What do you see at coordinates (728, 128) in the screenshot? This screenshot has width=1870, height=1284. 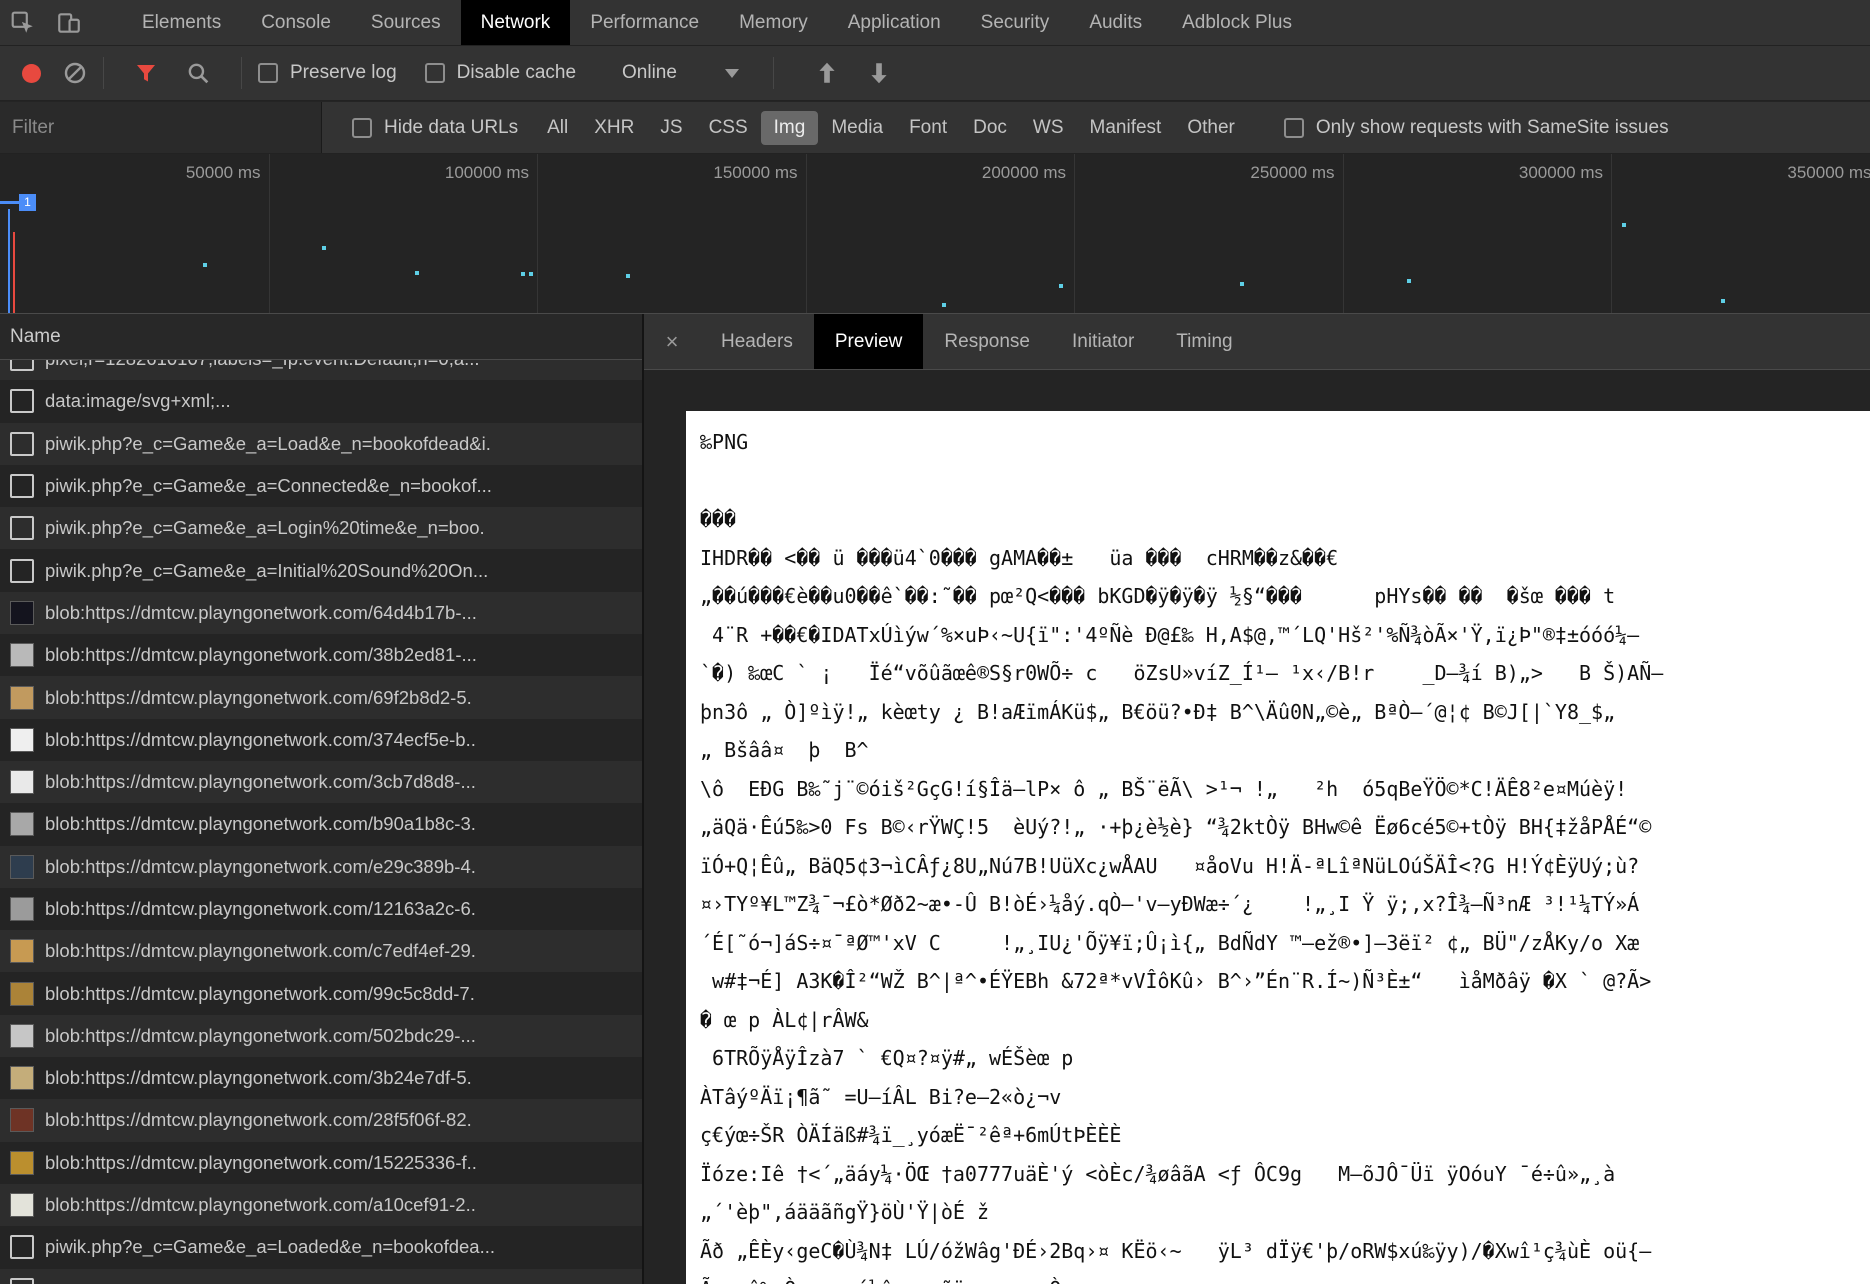 I see `filter-type-css: CSS` at bounding box center [728, 128].